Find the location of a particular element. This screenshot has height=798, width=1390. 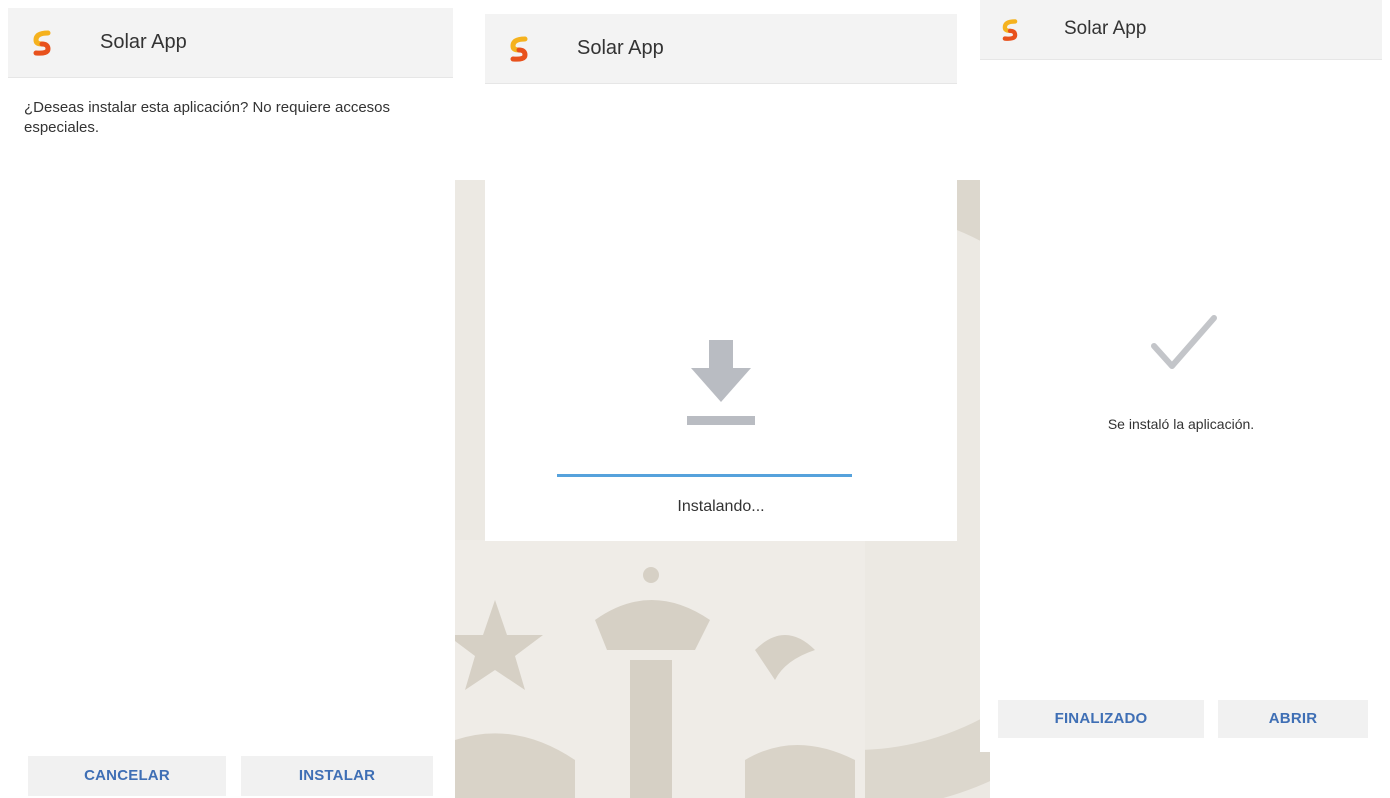

checkmark-icon is located at coordinates (1184, 342).